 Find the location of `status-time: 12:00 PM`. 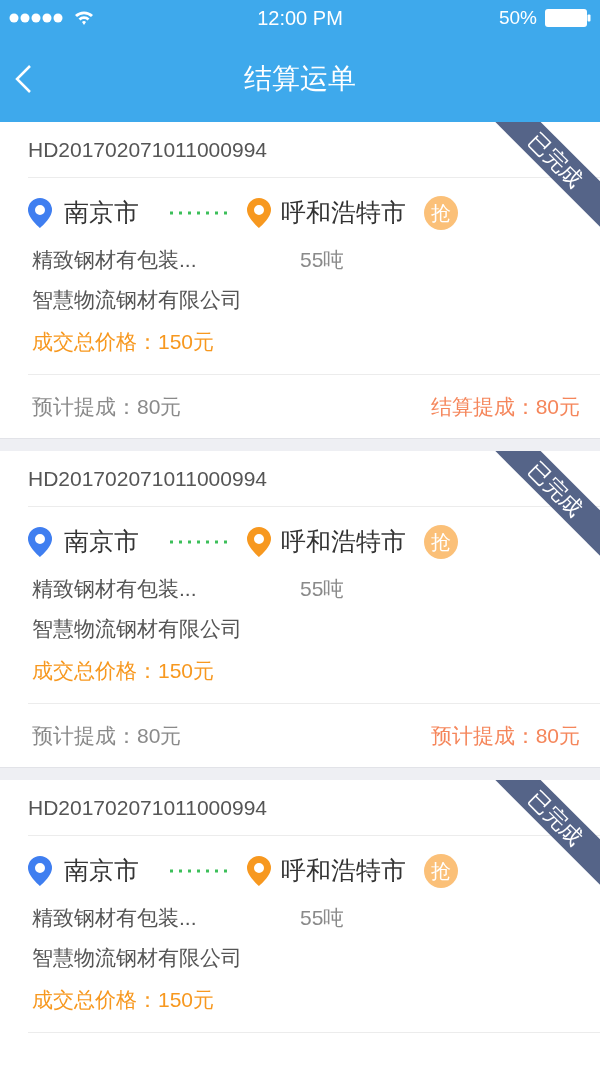

status-time: 12:00 PM is located at coordinates (300, 18).